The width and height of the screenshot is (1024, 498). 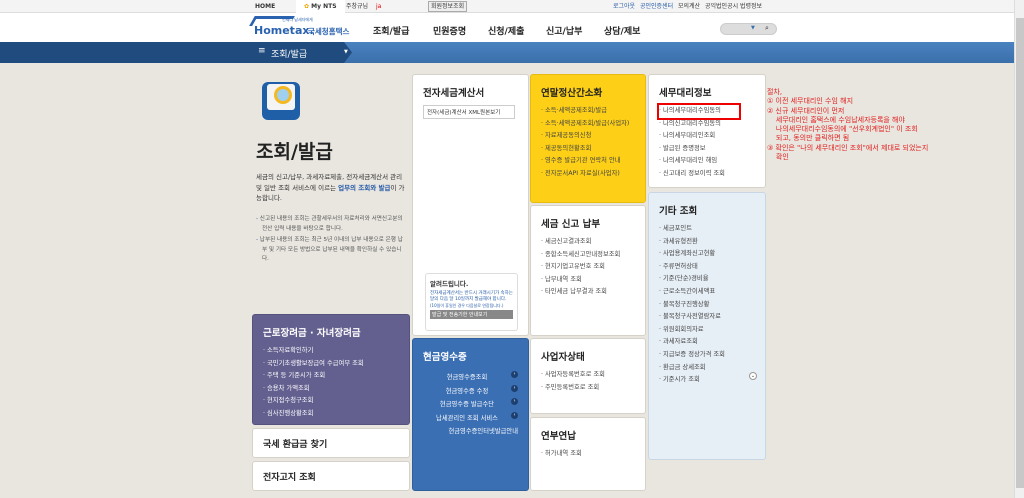 What do you see at coordinates (689, 6) in the screenshot?
I see `simulation-link: 모의계산` at bounding box center [689, 6].